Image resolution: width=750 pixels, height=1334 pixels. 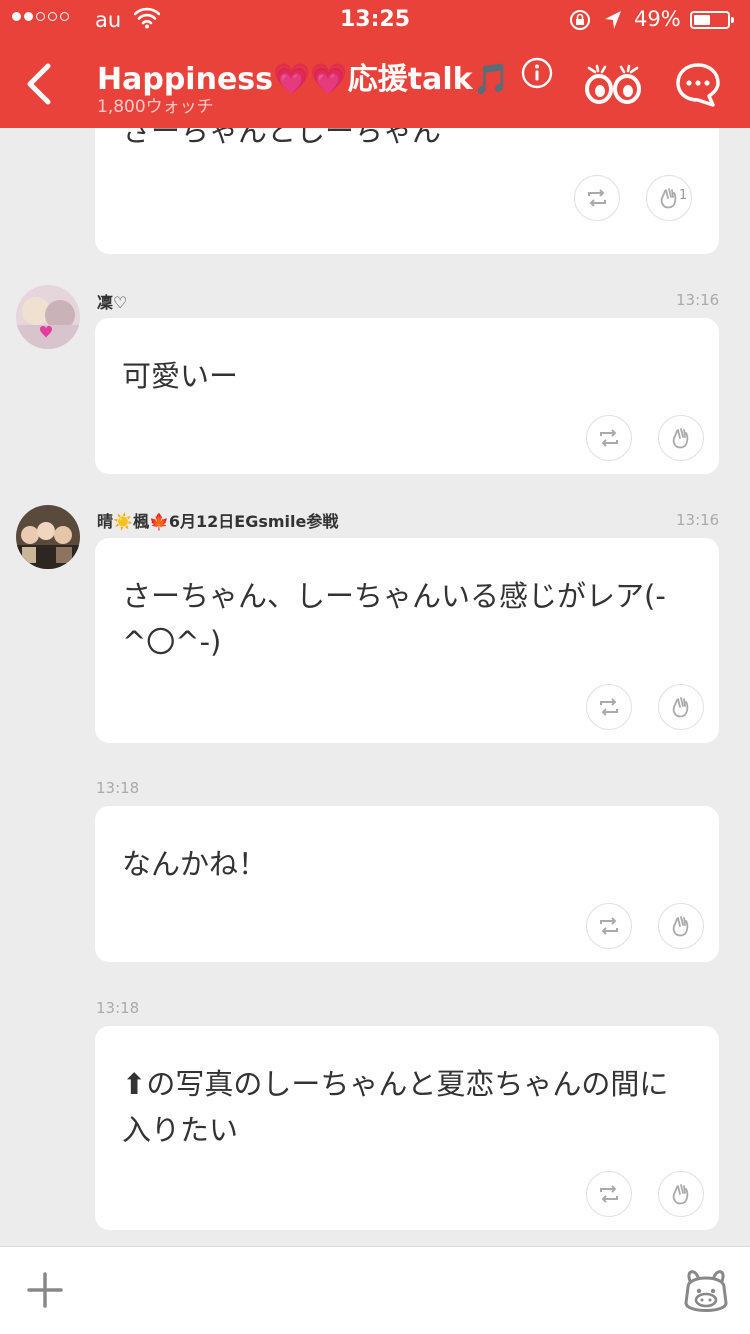 What do you see at coordinates (537, 73) in the screenshot?
I see `info-icon` at bounding box center [537, 73].